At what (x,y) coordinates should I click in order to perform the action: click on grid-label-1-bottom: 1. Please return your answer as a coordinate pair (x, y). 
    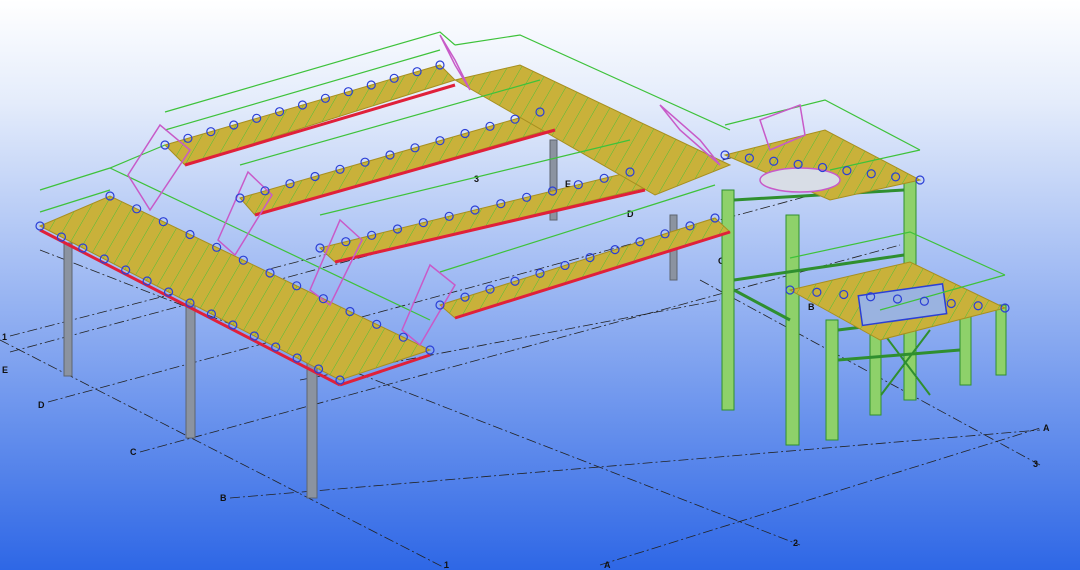
    Looking at the image, I should click on (446, 565).